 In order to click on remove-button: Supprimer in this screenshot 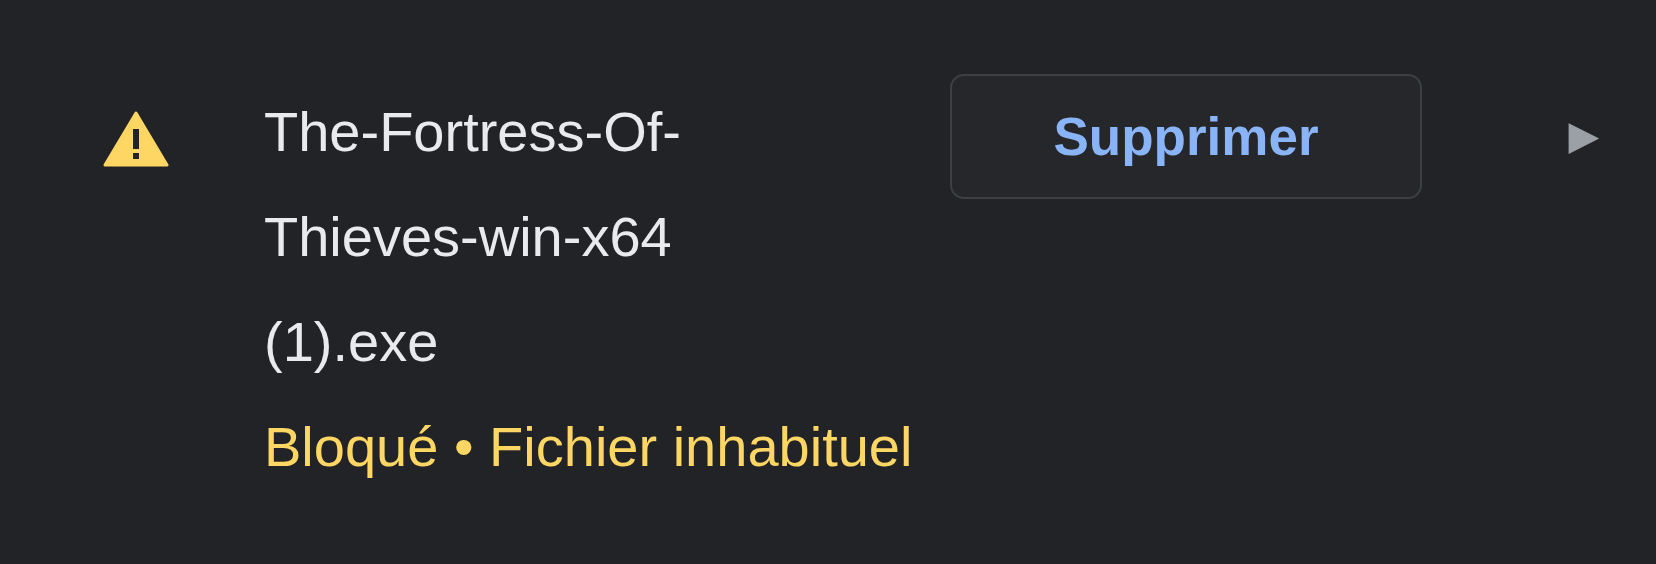, I will do `click(1186, 136)`.